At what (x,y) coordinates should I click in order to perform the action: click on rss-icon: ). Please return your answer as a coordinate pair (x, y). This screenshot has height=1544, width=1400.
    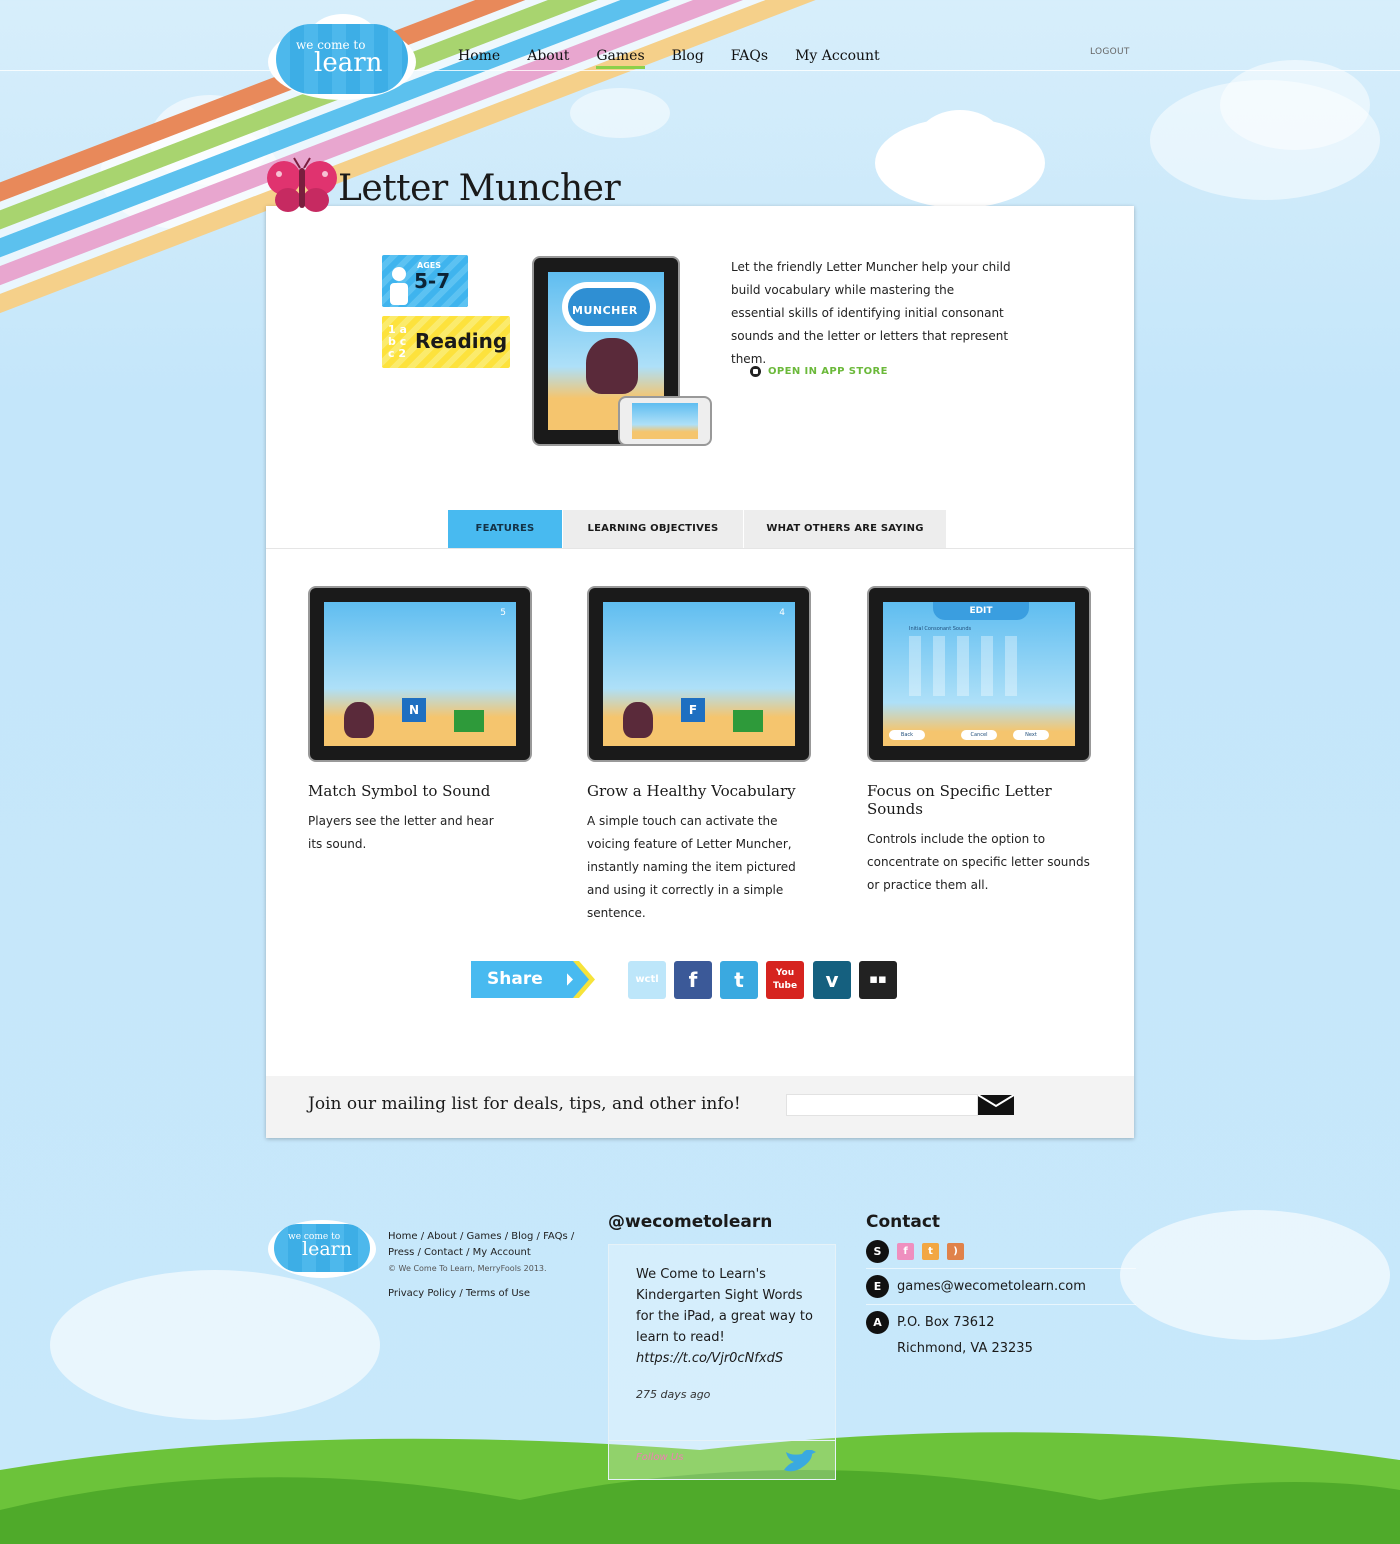
    Looking at the image, I should click on (955, 1251).